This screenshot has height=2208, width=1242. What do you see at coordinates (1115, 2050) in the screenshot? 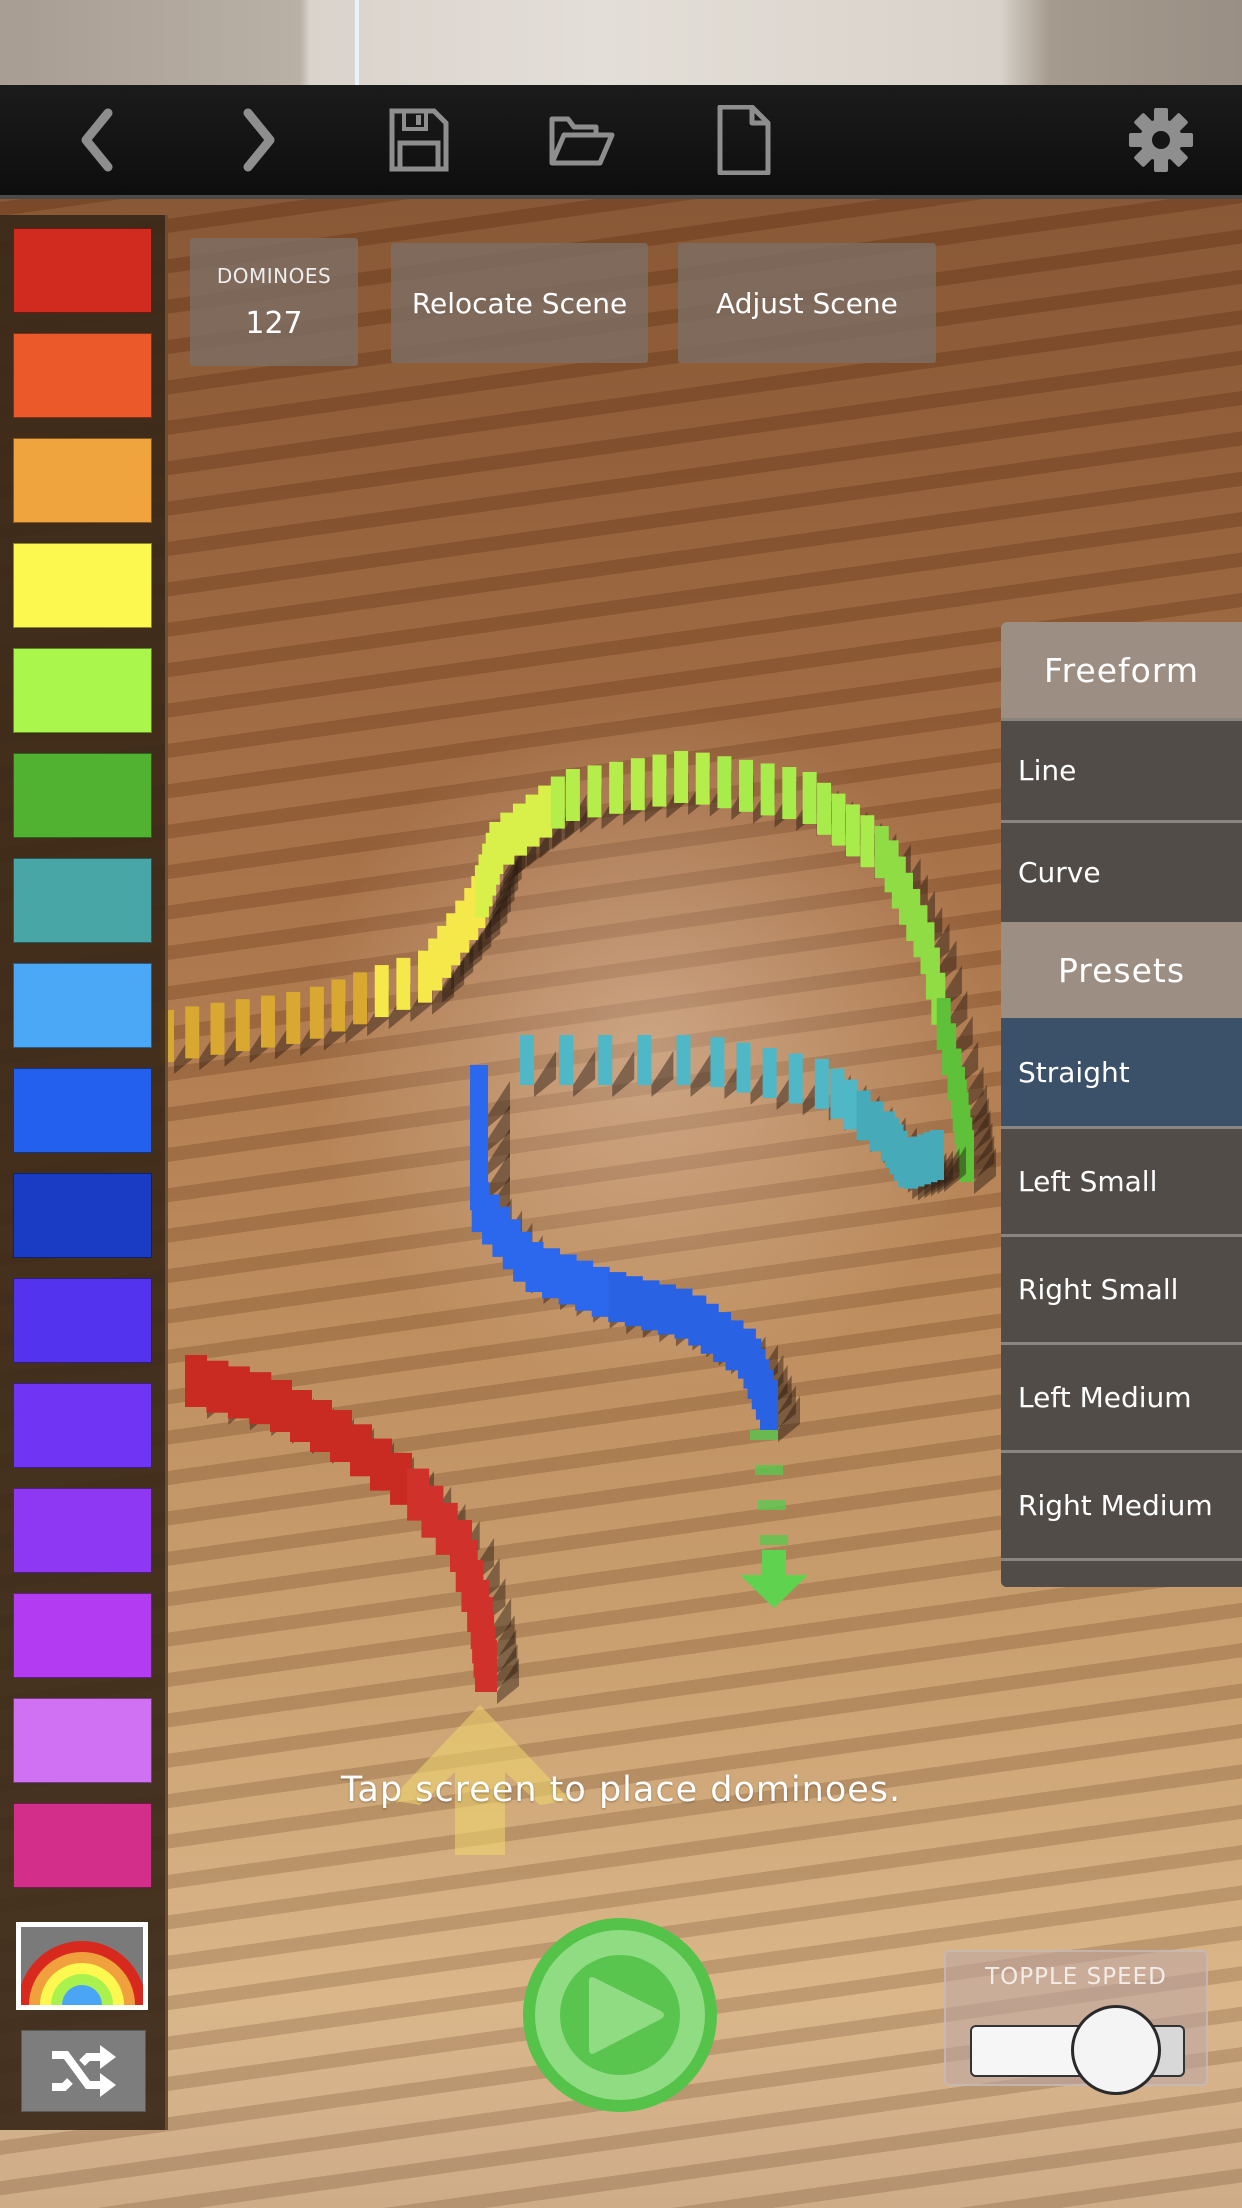
I see `topple-speed-slider-thumb` at bounding box center [1115, 2050].